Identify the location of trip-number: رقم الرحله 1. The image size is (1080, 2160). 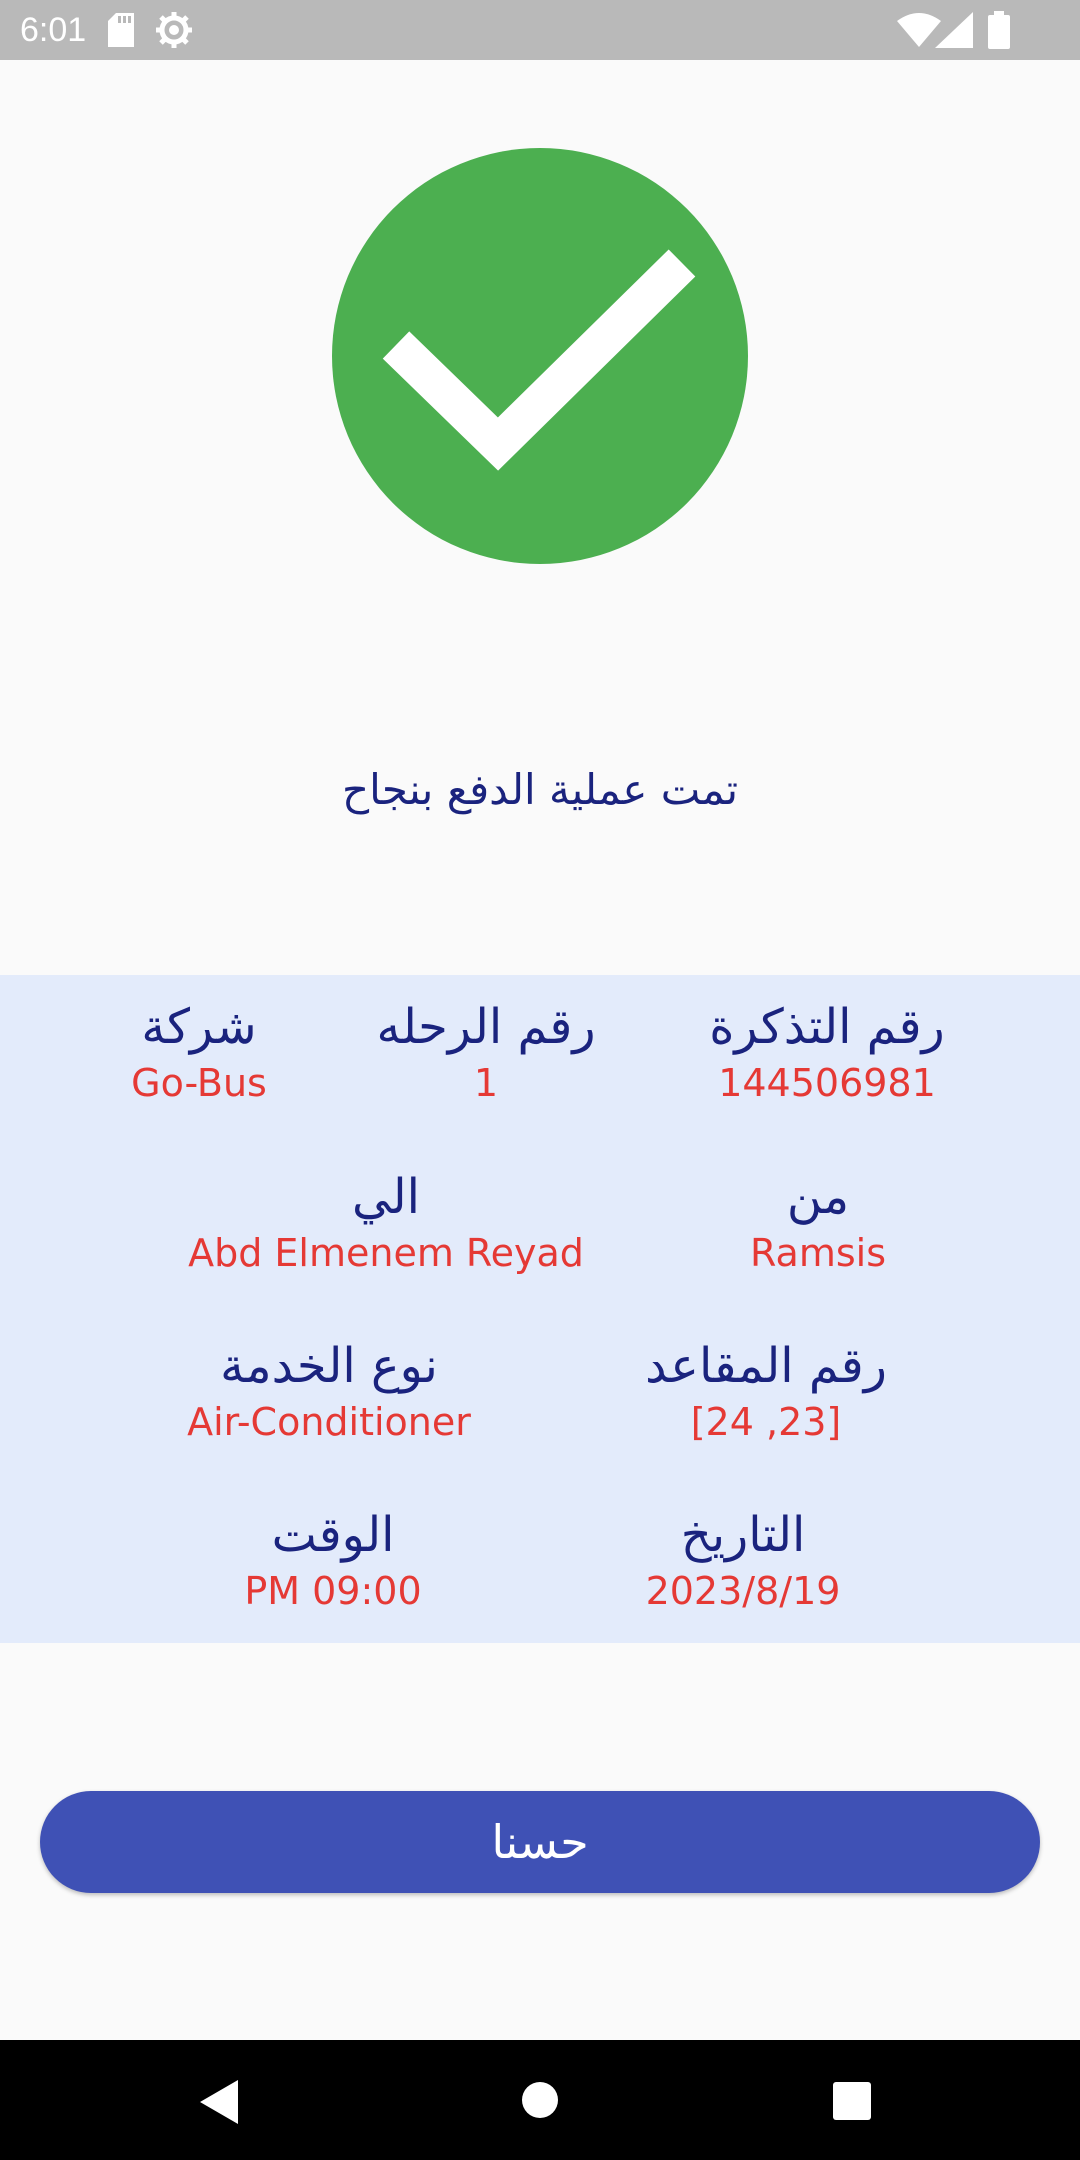
(485, 1053).